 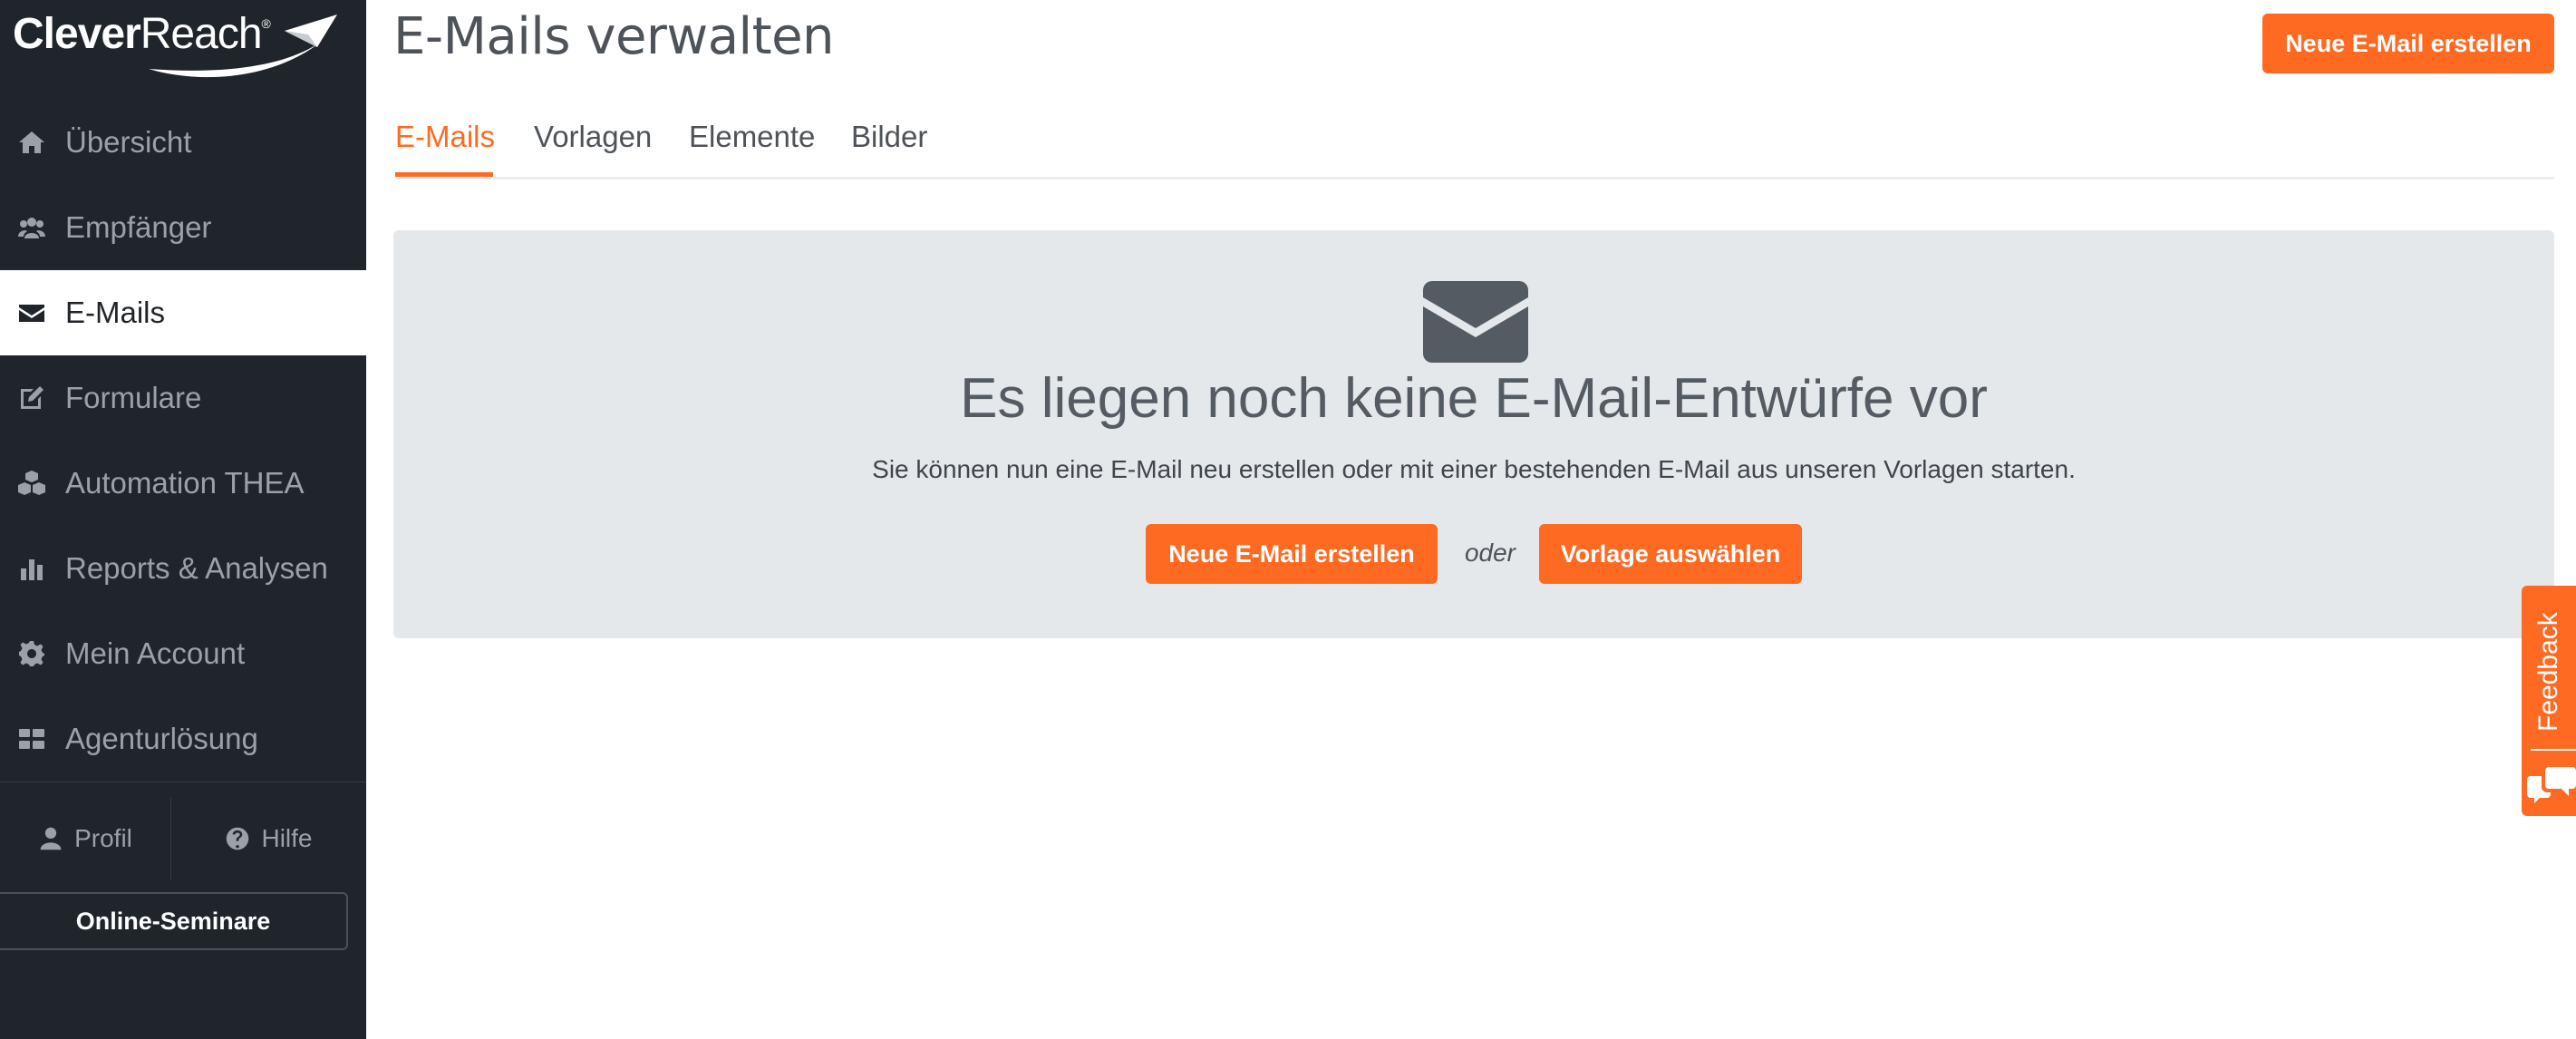 I want to click on sidebar-item-label: Automation THEA, so click(x=185, y=483).